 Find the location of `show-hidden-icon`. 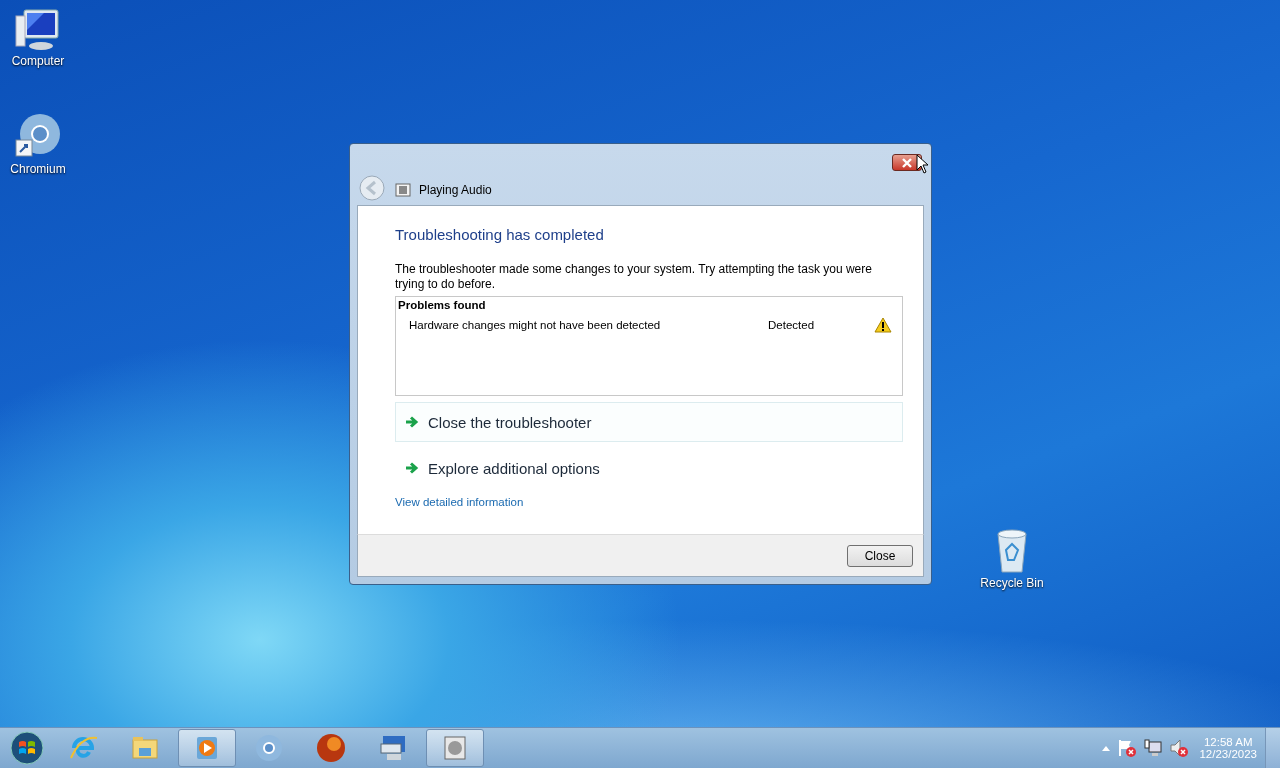

show-hidden-icon is located at coordinates (1106, 748).